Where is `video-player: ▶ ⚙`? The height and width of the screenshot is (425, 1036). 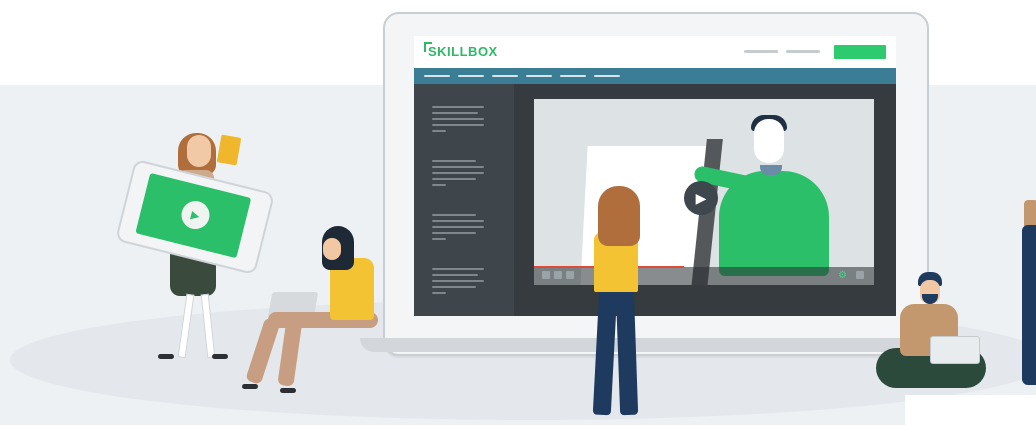 video-player: ▶ ⚙ is located at coordinates (704, 192).